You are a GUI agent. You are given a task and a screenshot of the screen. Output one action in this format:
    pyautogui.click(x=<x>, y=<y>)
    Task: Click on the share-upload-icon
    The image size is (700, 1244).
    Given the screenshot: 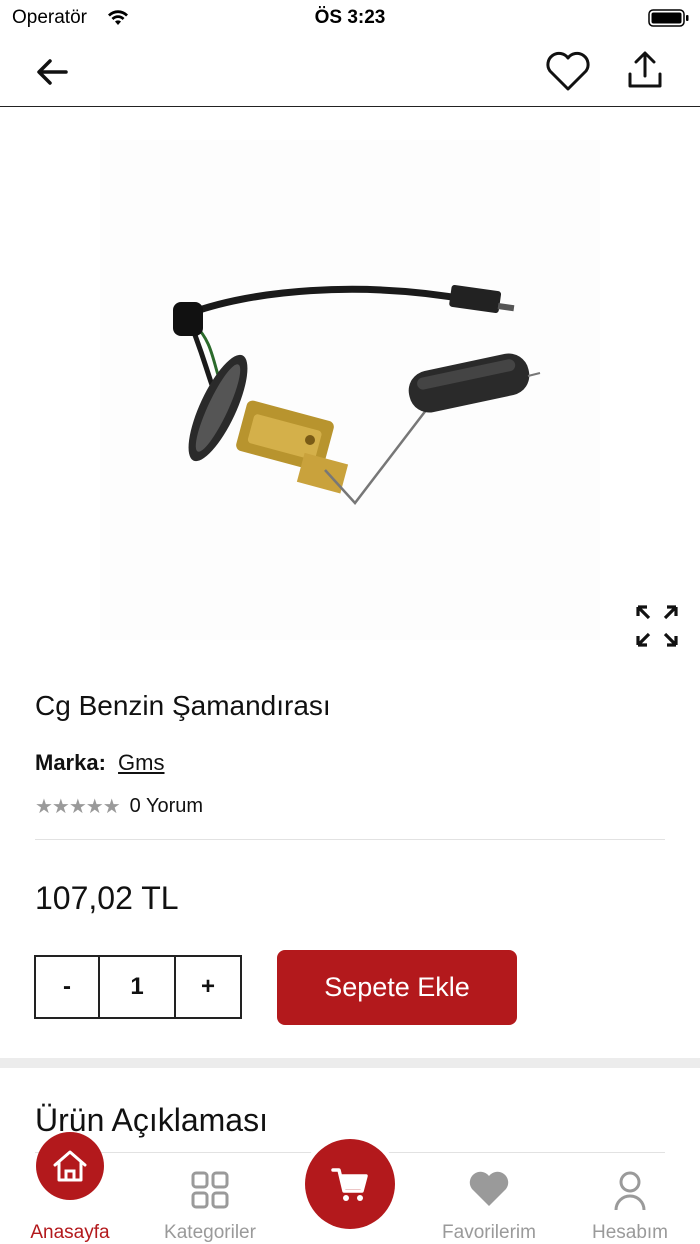 What is the action you would take?
    pyautogui.click(x=645, y=69)
    